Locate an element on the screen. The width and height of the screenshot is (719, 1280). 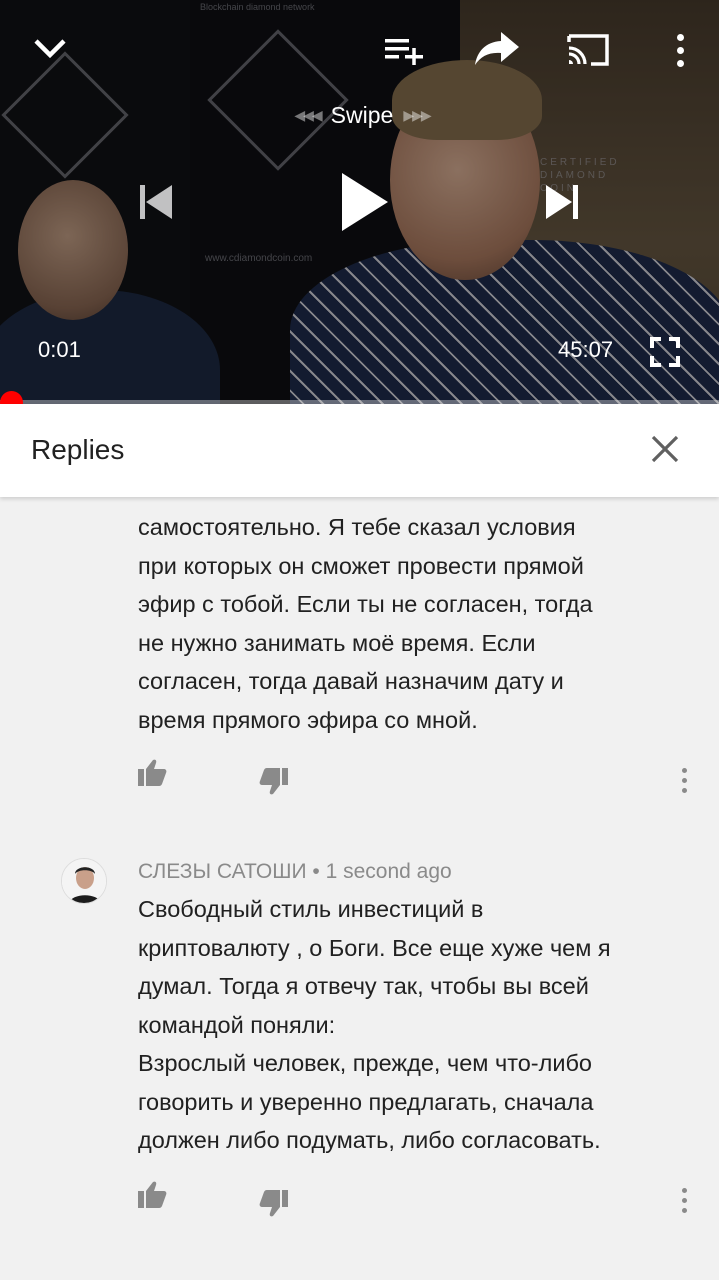
comment-time: 1 second ago is located at coordinates (388, 871).